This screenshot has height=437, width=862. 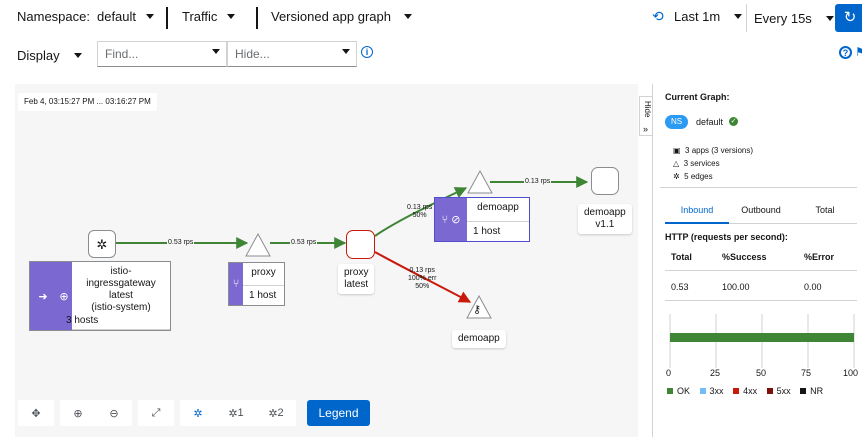 What do you see at coordinates (477, 310) in the screenshot?
I see `key-icon: ⚷` at bounding box center [477, 310].